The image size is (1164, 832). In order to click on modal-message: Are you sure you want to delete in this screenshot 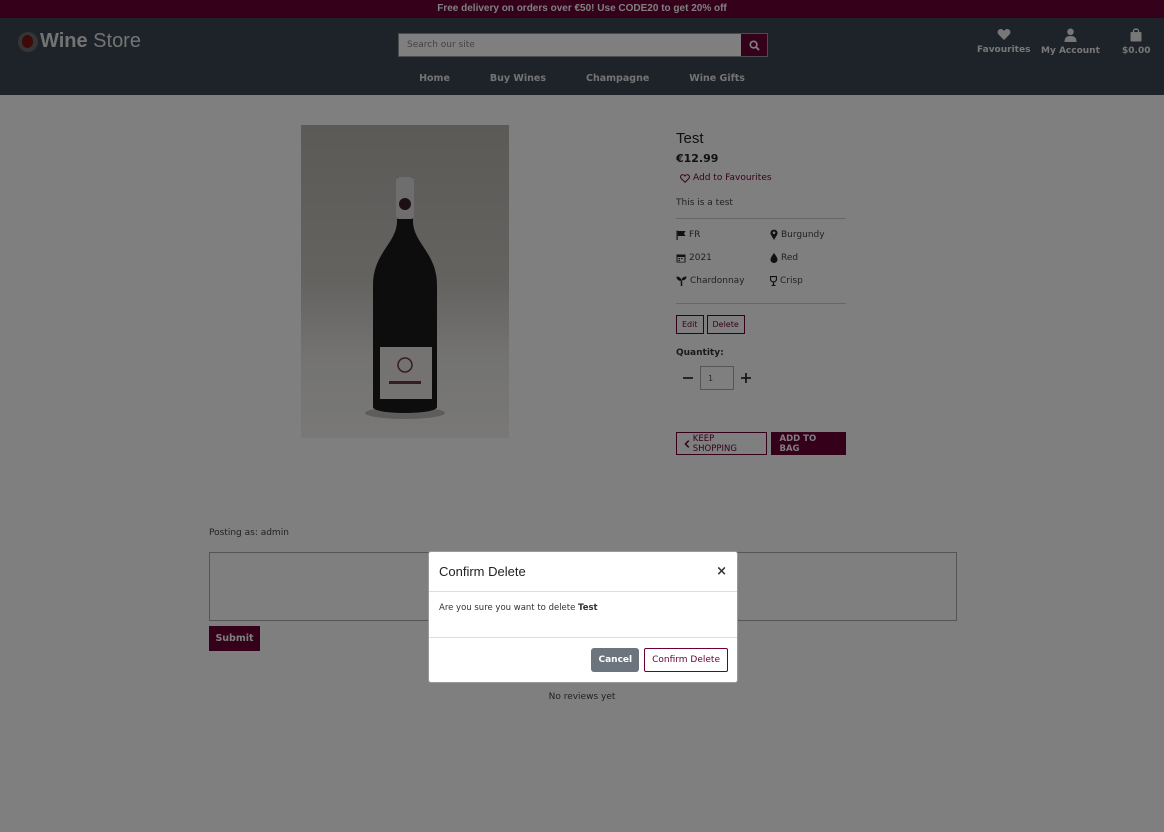, I will do `click(509, 608)`.